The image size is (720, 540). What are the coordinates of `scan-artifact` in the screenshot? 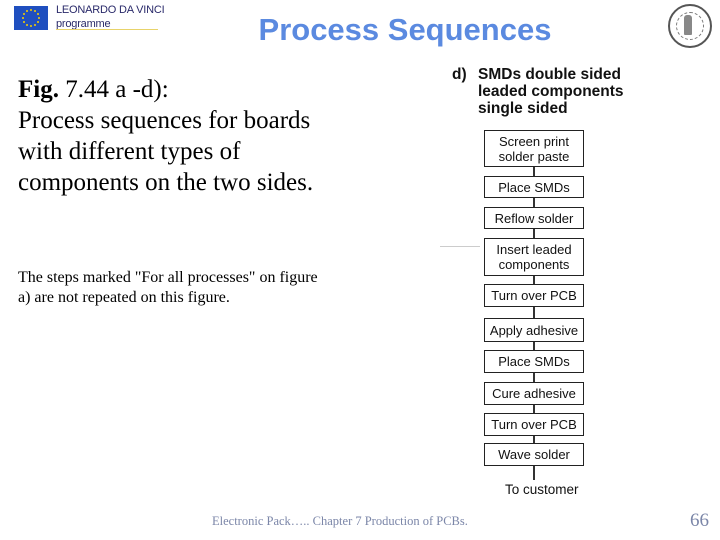 It's located at (460, 246).